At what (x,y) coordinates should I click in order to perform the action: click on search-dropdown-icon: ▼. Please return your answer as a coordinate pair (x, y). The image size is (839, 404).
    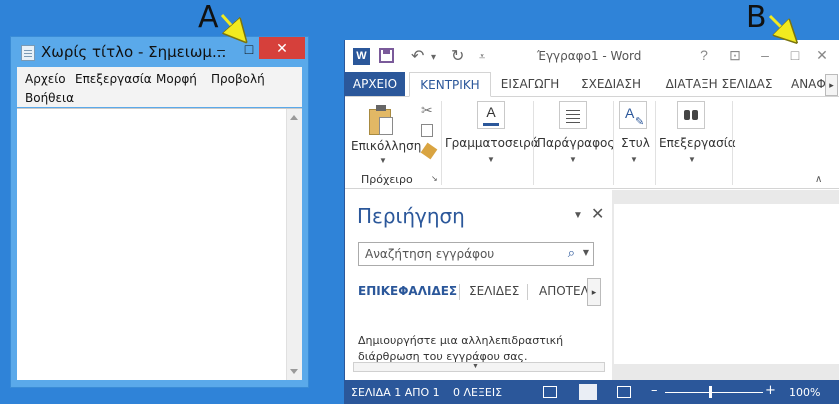
    Looking at the image, I should click on (586, 252).